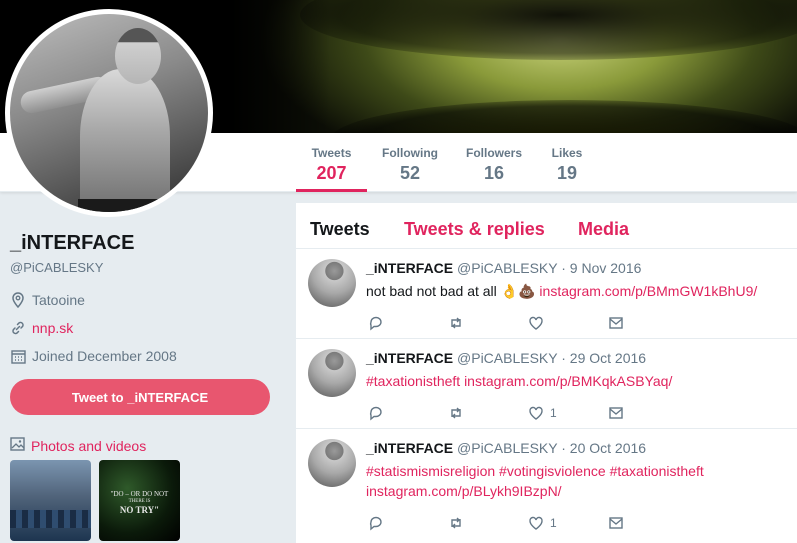 Image resolution: width=797 pixels, height=543 pixels. What do you see at coordinates (567, 162) in the screenshot?
I see `nav-likes: Likes 19` at bounding box center [567, 162].